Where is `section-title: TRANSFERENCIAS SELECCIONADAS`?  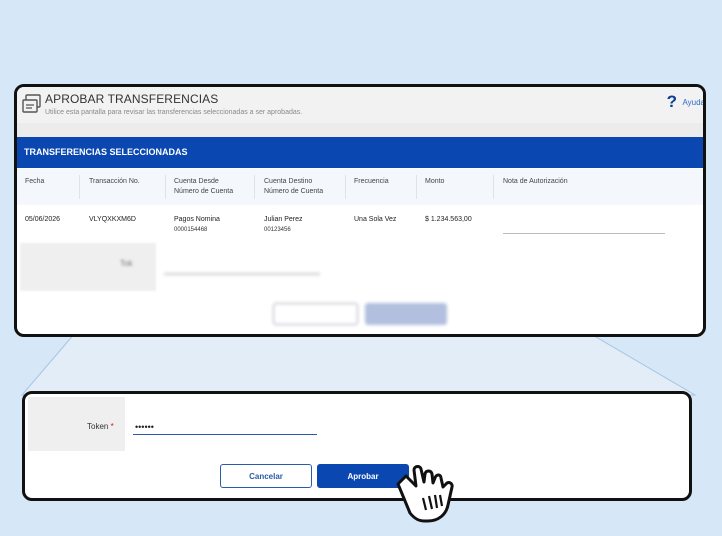 section-title: TRANSFERENCIAS SELECCIONADAS is located at coordinates (360, 152).